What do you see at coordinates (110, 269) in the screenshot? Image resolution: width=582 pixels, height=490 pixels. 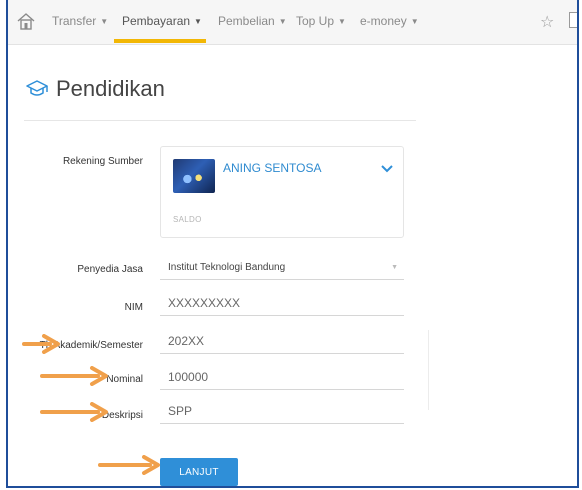 I see `penyedia-jasa-label: Penyedia Jasa` at bounding box center [110, 269].